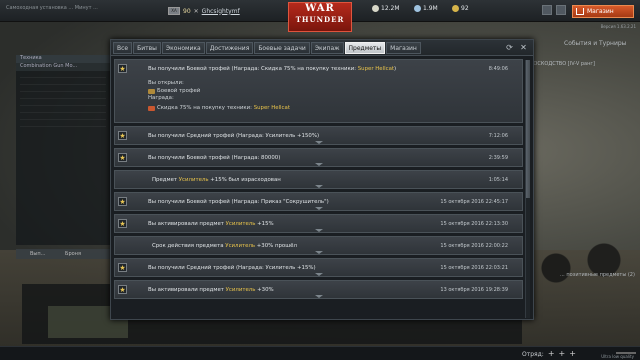  I want to click on silver-lions: 12.2M, so click(386, 8).